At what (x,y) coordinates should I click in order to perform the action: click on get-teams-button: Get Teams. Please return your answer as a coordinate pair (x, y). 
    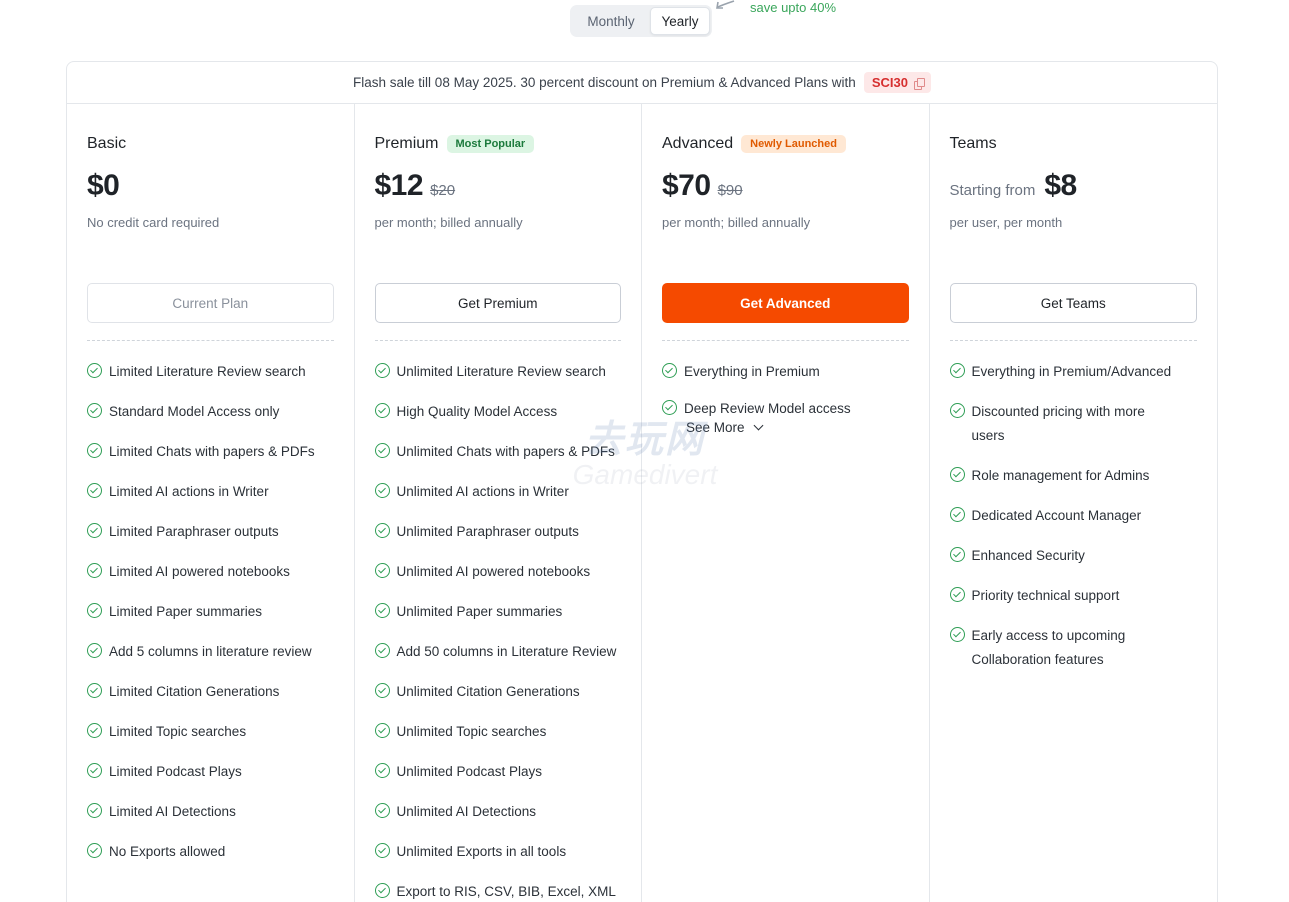
    Looking at the image, I should click on (1073, 303).